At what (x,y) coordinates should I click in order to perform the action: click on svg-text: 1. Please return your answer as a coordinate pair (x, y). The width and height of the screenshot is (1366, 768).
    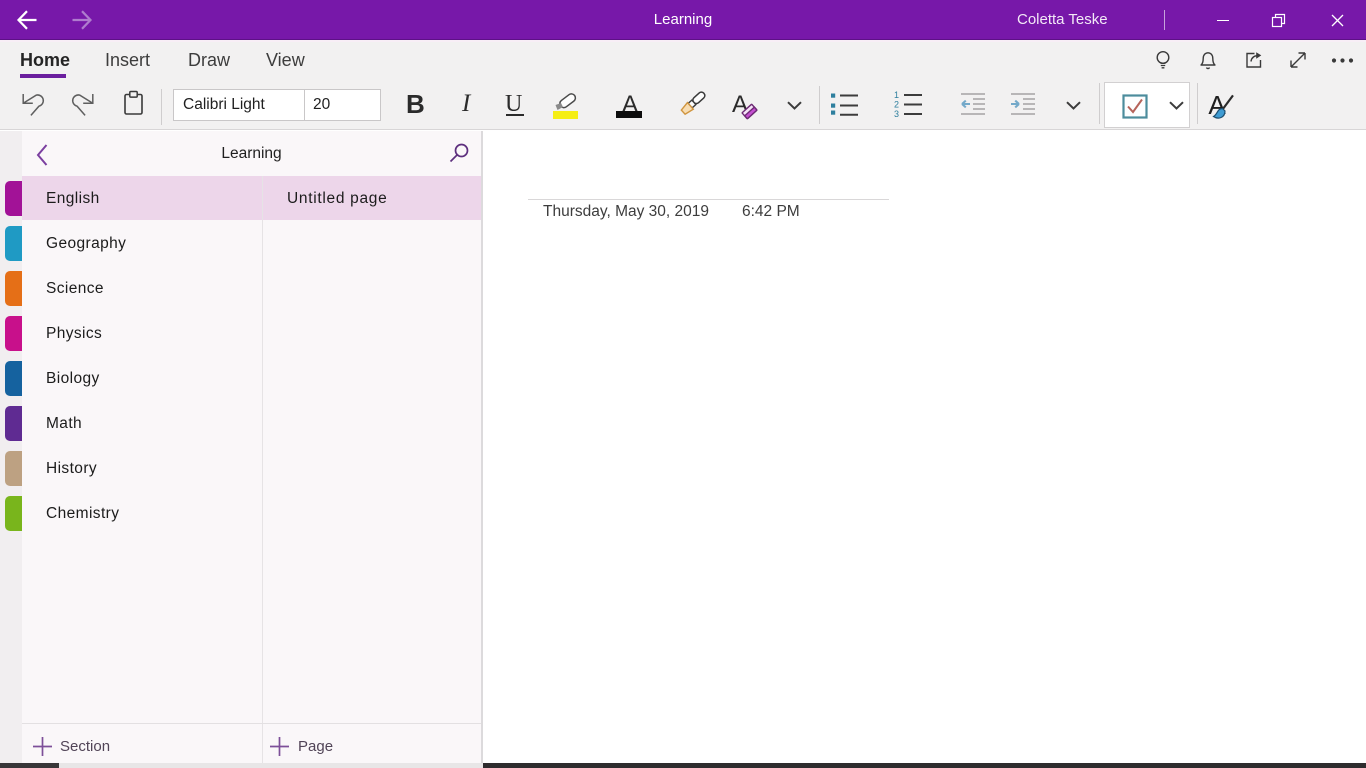
    Looking at the image, I should click on (896, 95).